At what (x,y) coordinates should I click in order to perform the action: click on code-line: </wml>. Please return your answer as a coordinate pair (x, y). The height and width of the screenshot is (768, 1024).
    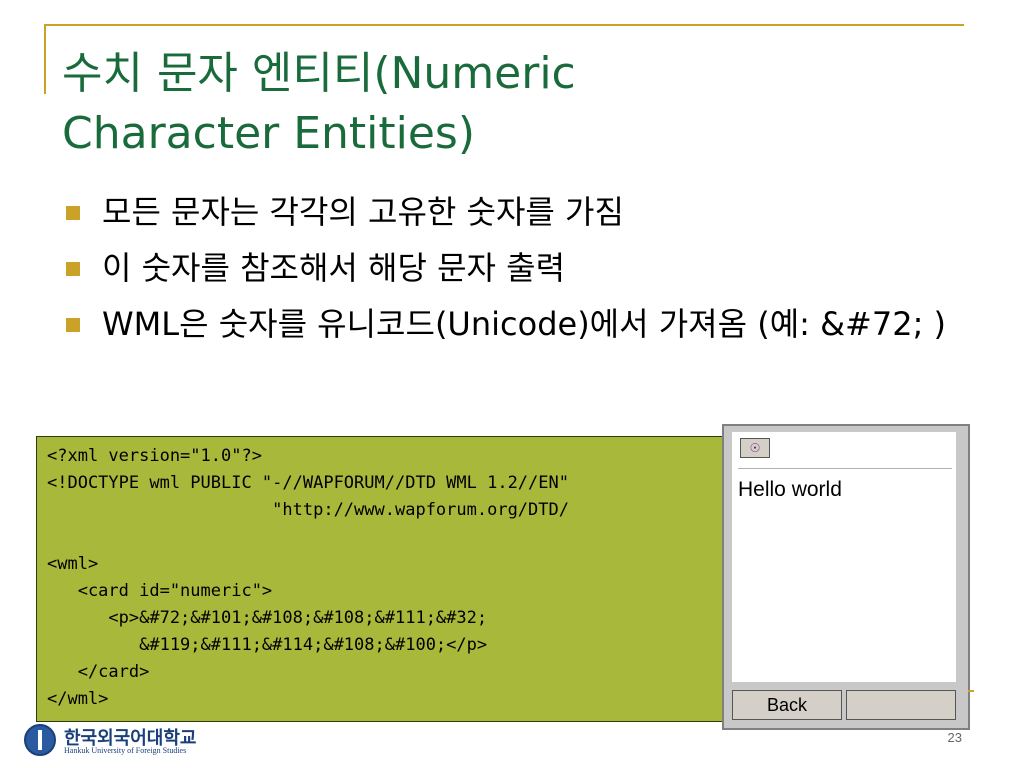
    Looking at the image, I should click on (78, 699).